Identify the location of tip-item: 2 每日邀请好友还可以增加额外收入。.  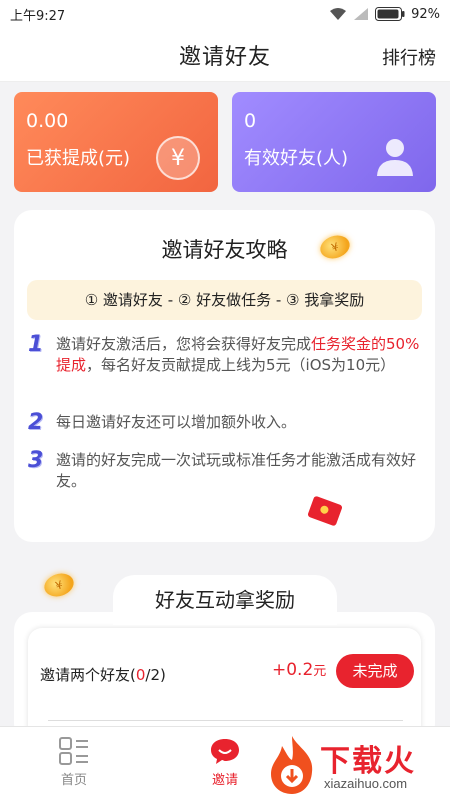
(225, 423).